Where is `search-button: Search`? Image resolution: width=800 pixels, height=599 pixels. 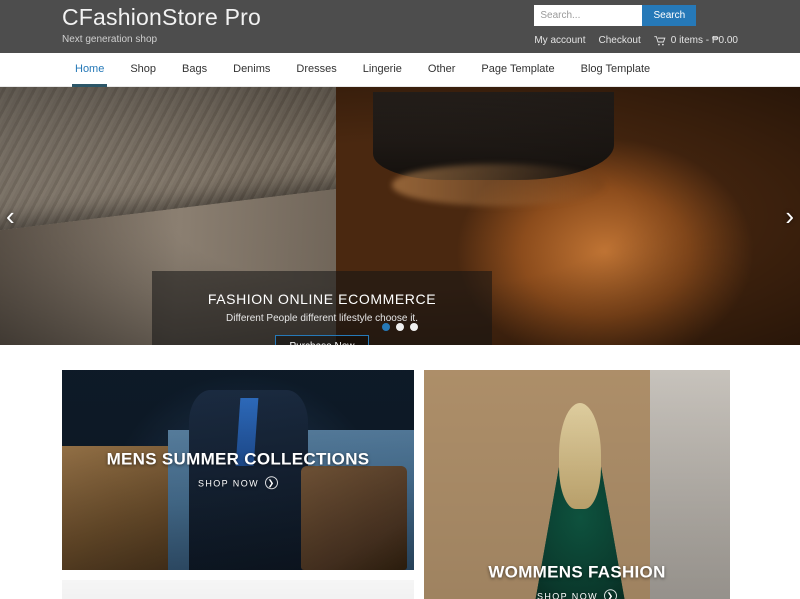
search-button: Search is located at coordinates (669, 15).